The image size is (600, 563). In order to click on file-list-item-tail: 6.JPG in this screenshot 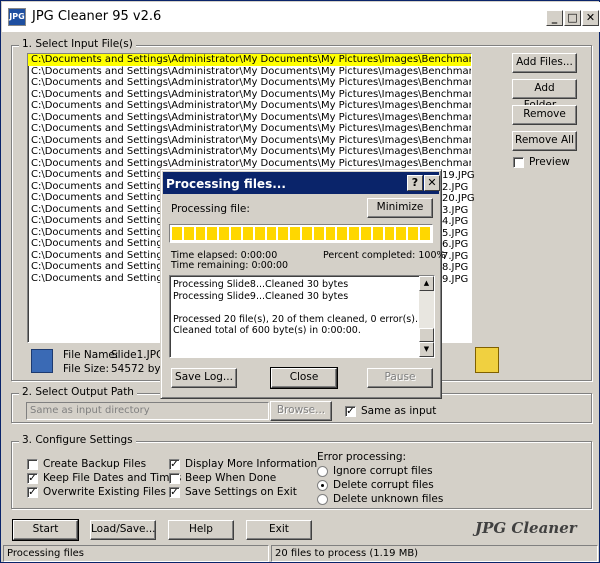, I will do `click(455, 244)`.